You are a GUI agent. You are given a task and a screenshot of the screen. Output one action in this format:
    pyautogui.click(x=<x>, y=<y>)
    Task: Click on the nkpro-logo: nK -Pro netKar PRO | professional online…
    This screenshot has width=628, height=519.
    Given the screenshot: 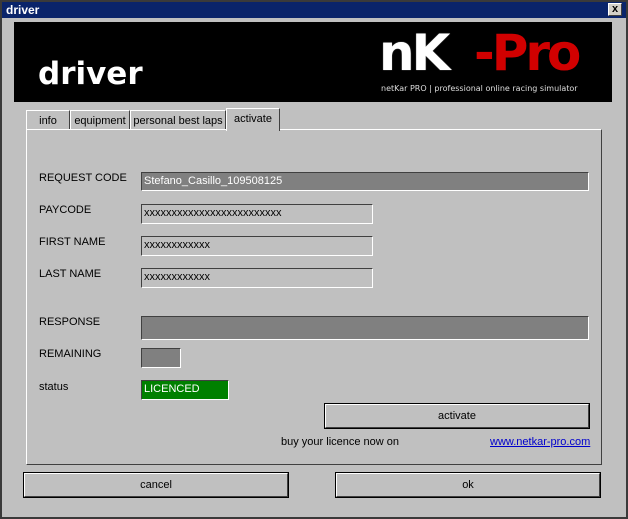 What is the action you would take?
    pyautogui.click(x=494, y=59)
    